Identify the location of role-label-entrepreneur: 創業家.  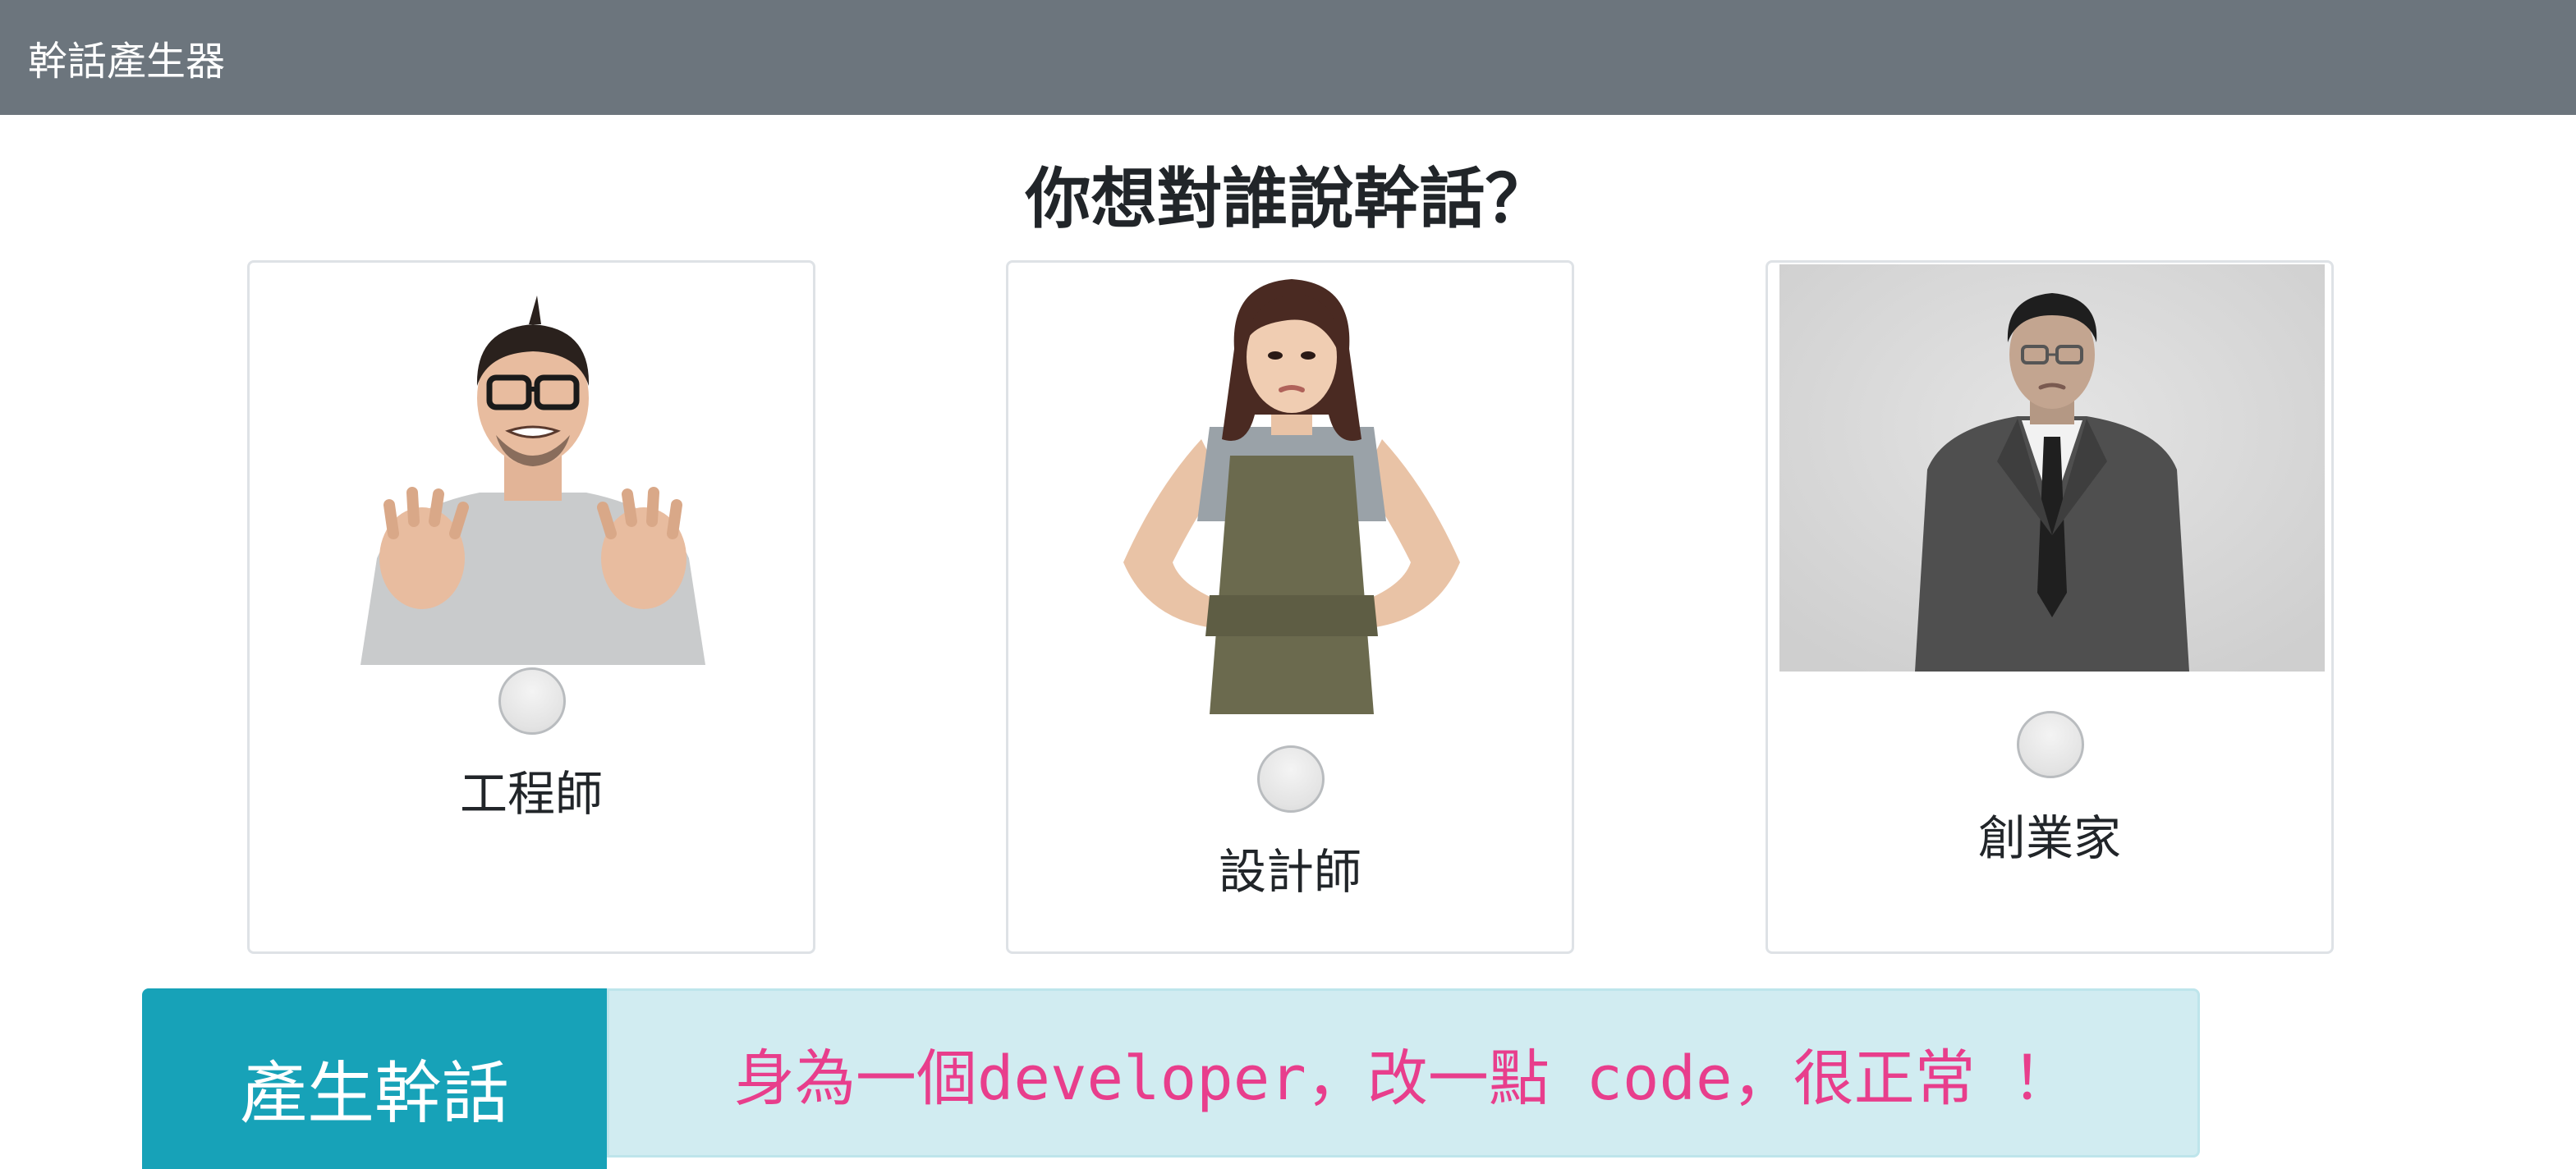
(2049, 838).